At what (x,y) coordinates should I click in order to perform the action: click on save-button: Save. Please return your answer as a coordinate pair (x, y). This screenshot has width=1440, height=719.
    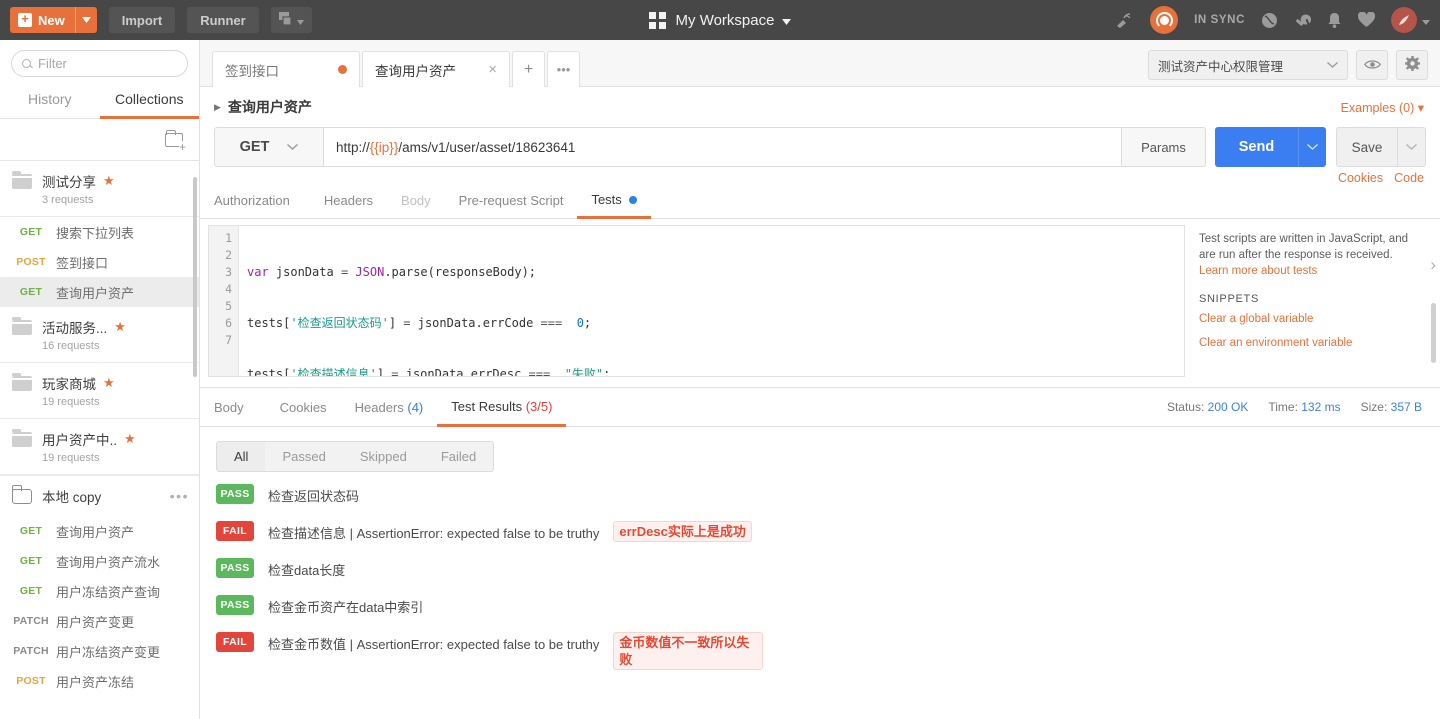
    Looking at the image, I should click on (1367, 147).